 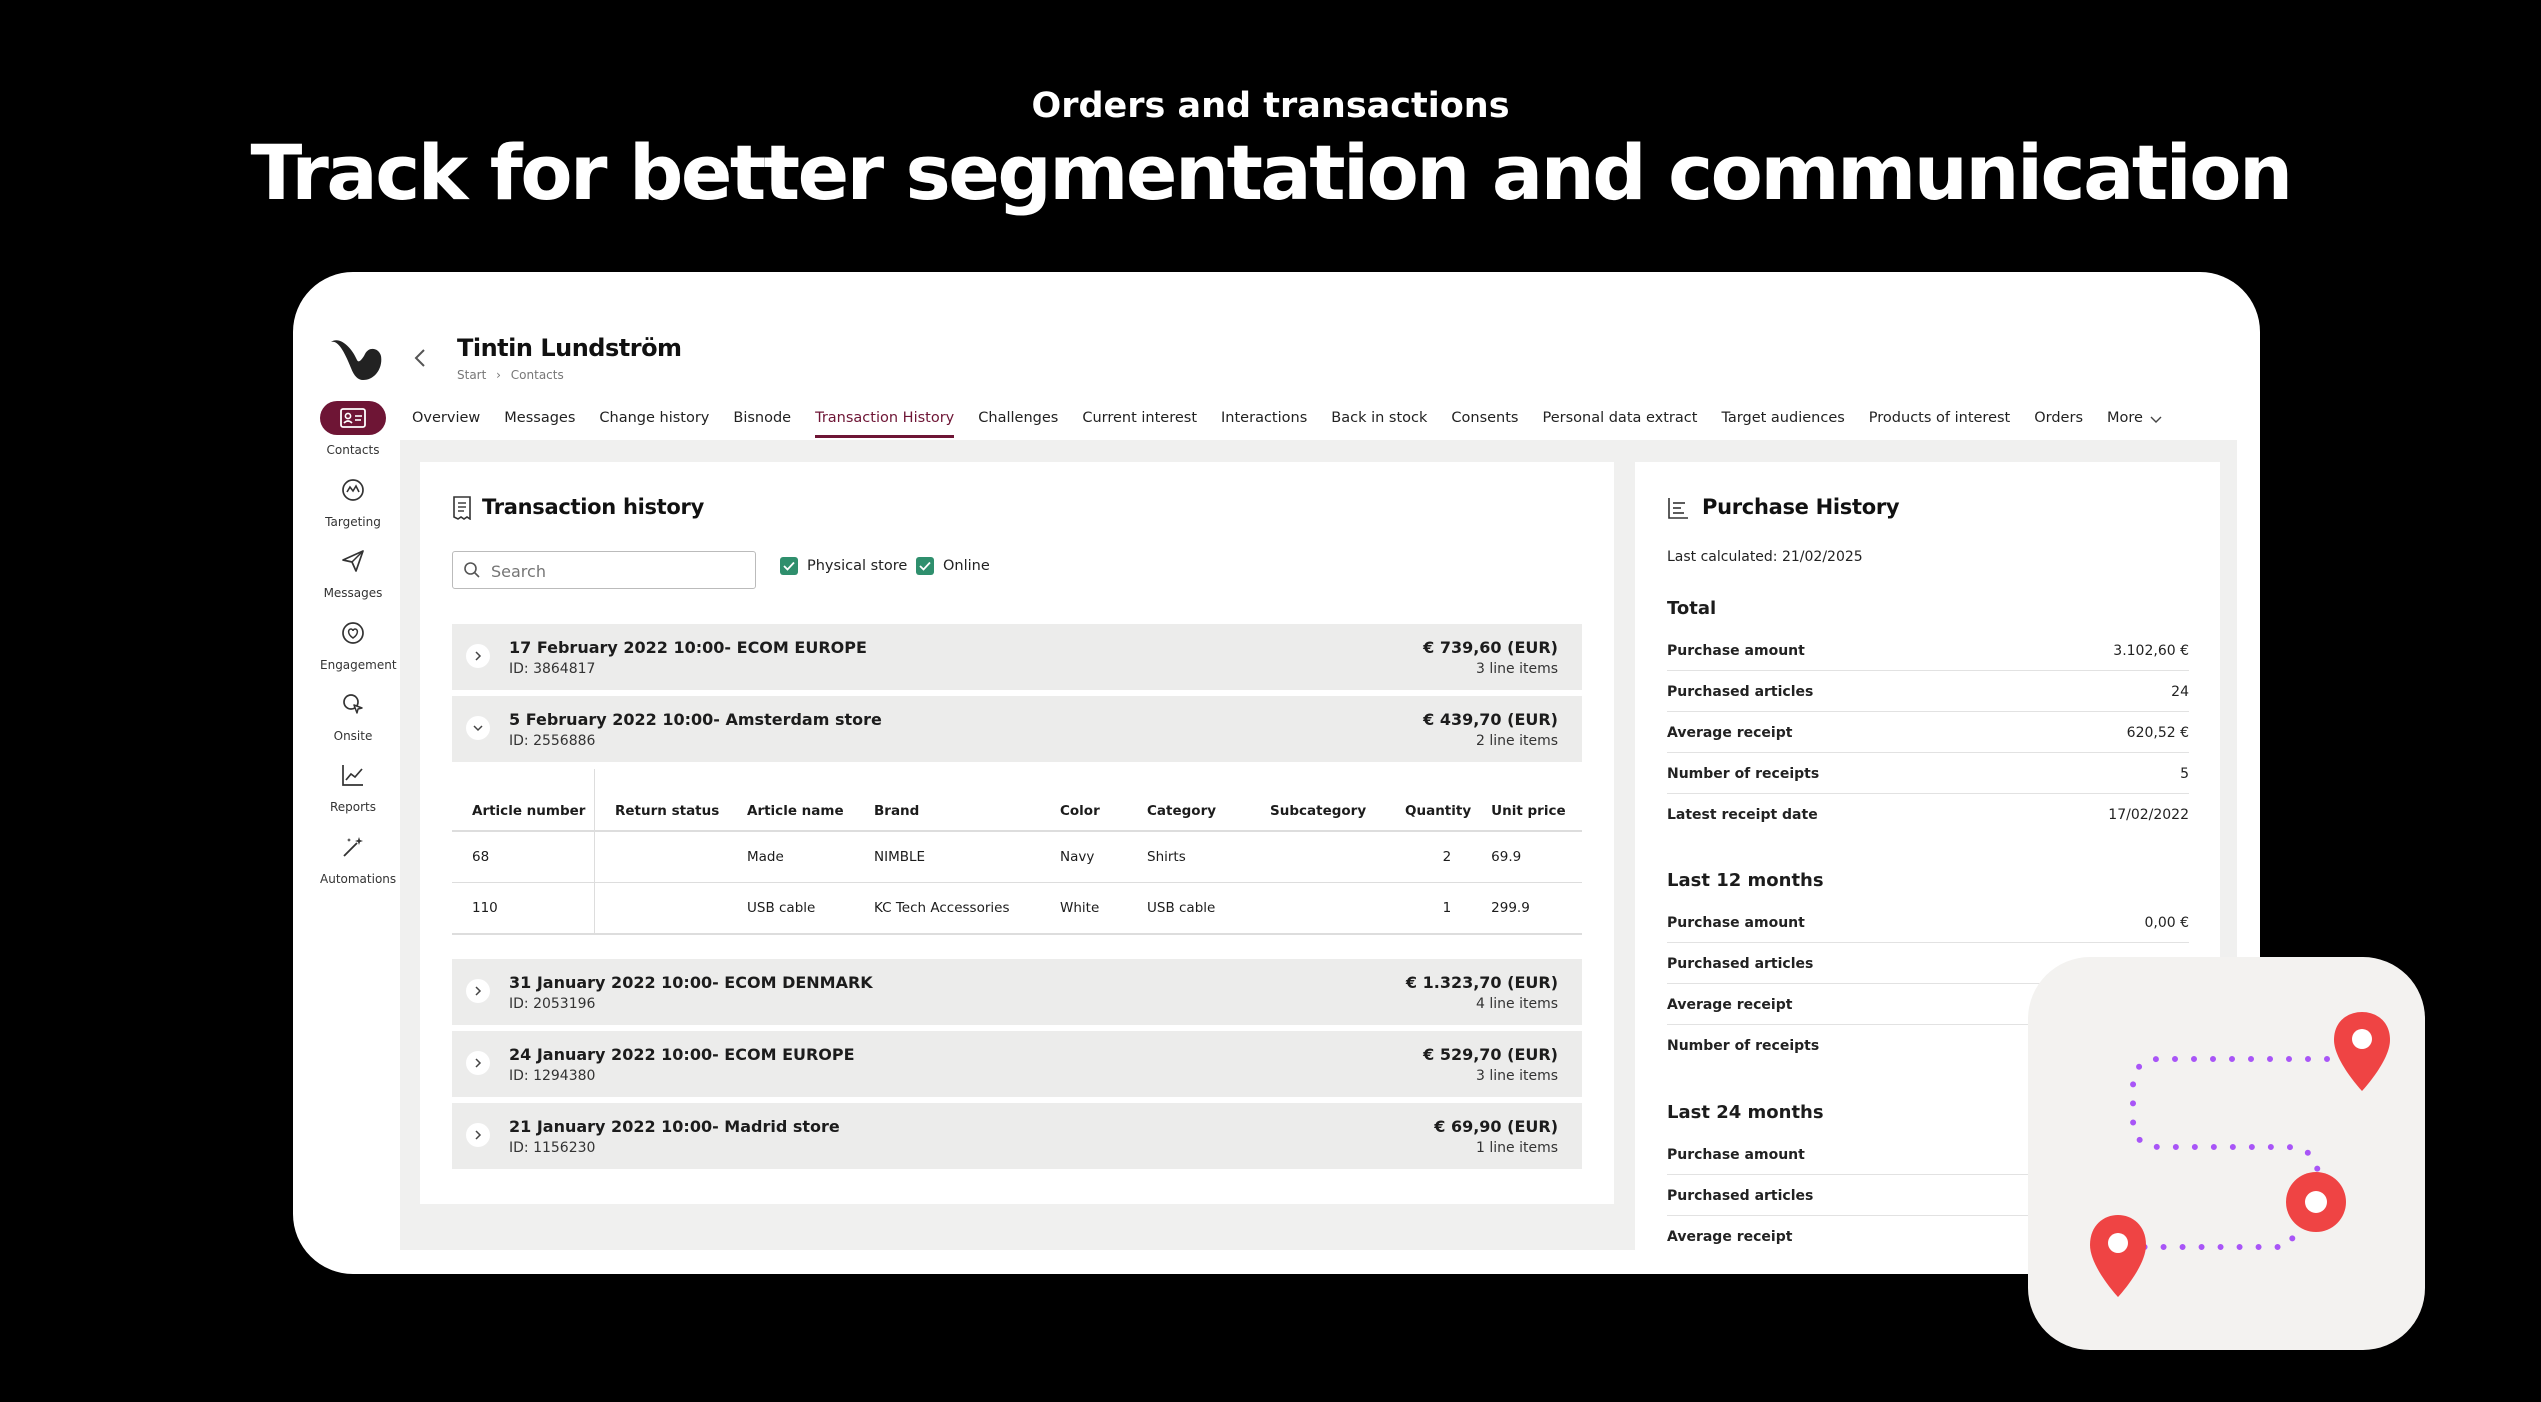 I want to click on engagement-icon, so click(x=353, y=633).